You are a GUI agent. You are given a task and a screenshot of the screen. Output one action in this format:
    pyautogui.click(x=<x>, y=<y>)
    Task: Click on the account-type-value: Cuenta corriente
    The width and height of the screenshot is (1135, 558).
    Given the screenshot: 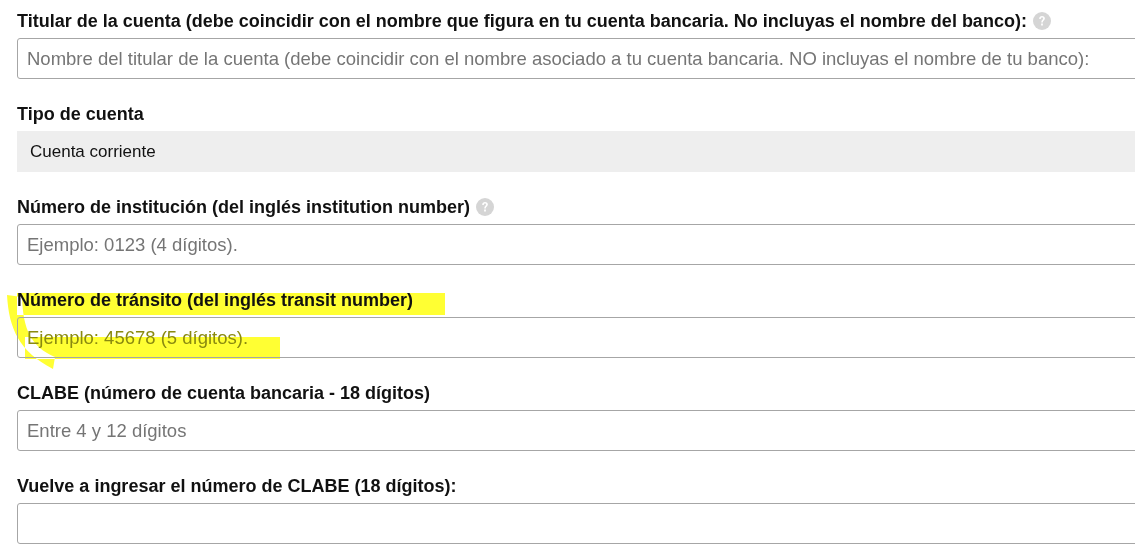 What is the action you would take?
    pyautogui.click(x=576, y=151)
    